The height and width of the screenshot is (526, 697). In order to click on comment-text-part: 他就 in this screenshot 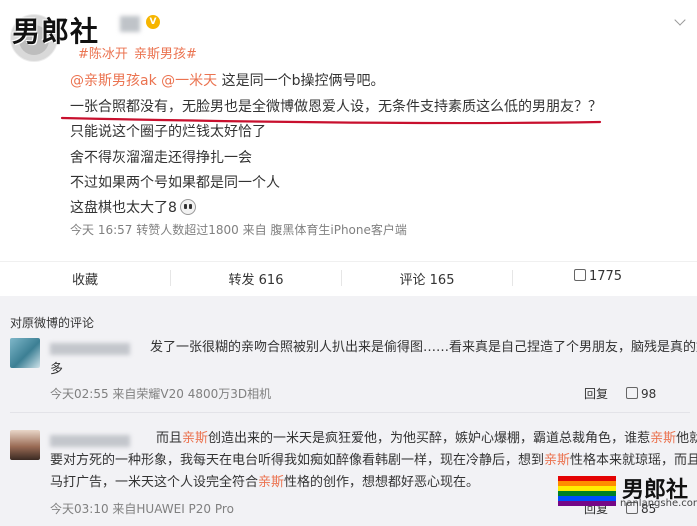, I will do `click(686, 438)`.